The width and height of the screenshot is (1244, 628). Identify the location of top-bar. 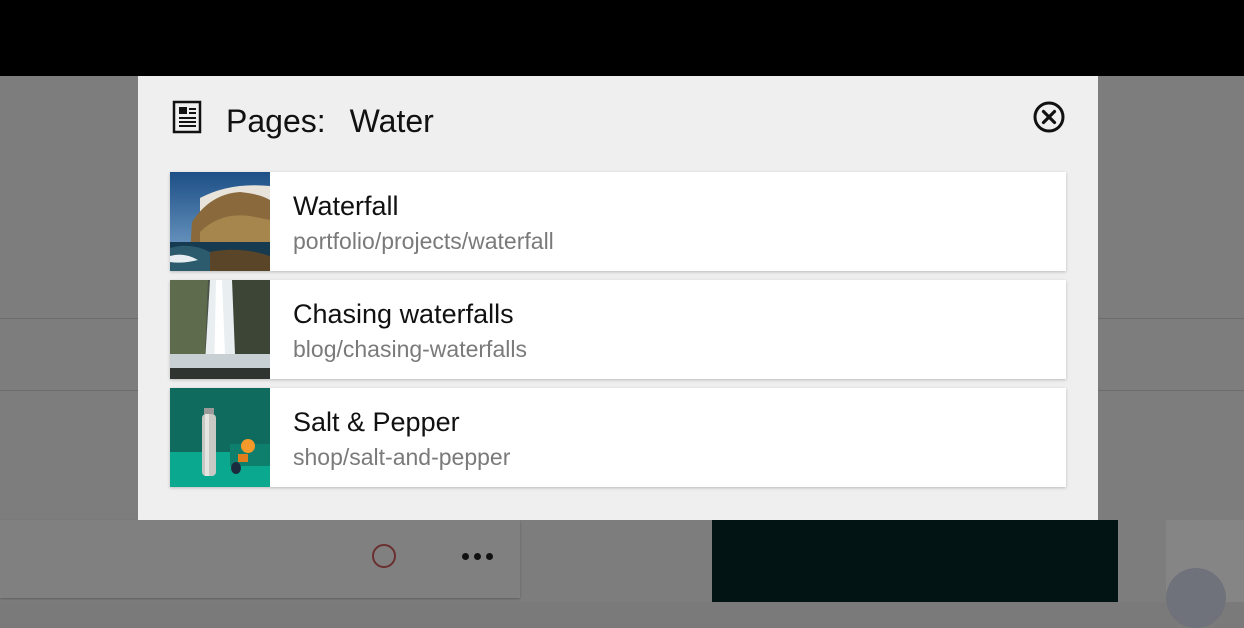
(622, 38).